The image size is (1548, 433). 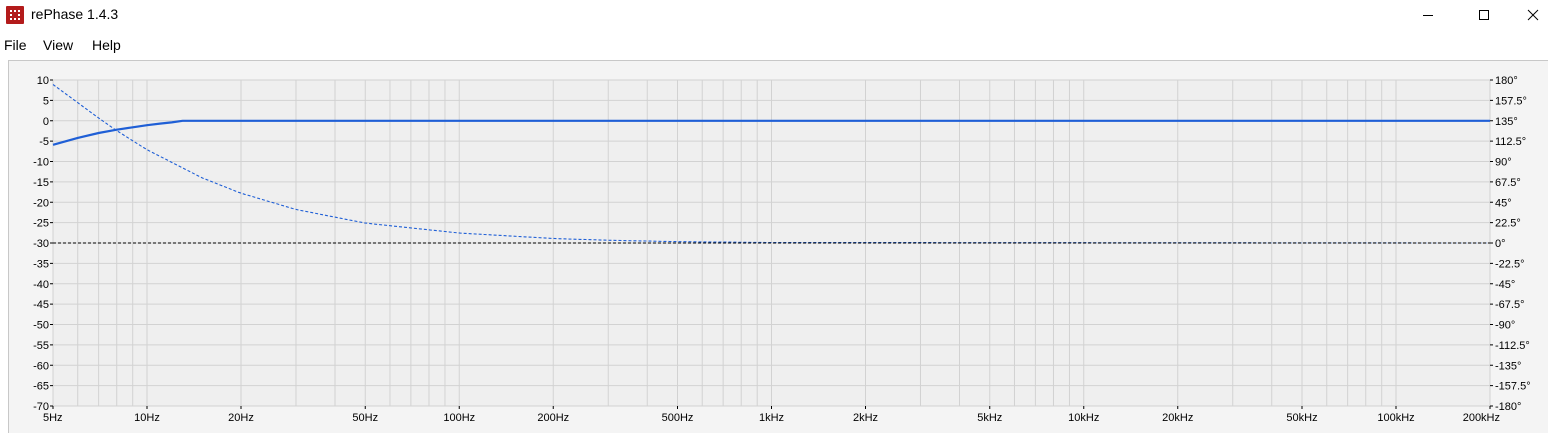 I want to click on maximize-button, so click(x=1484, y=15).